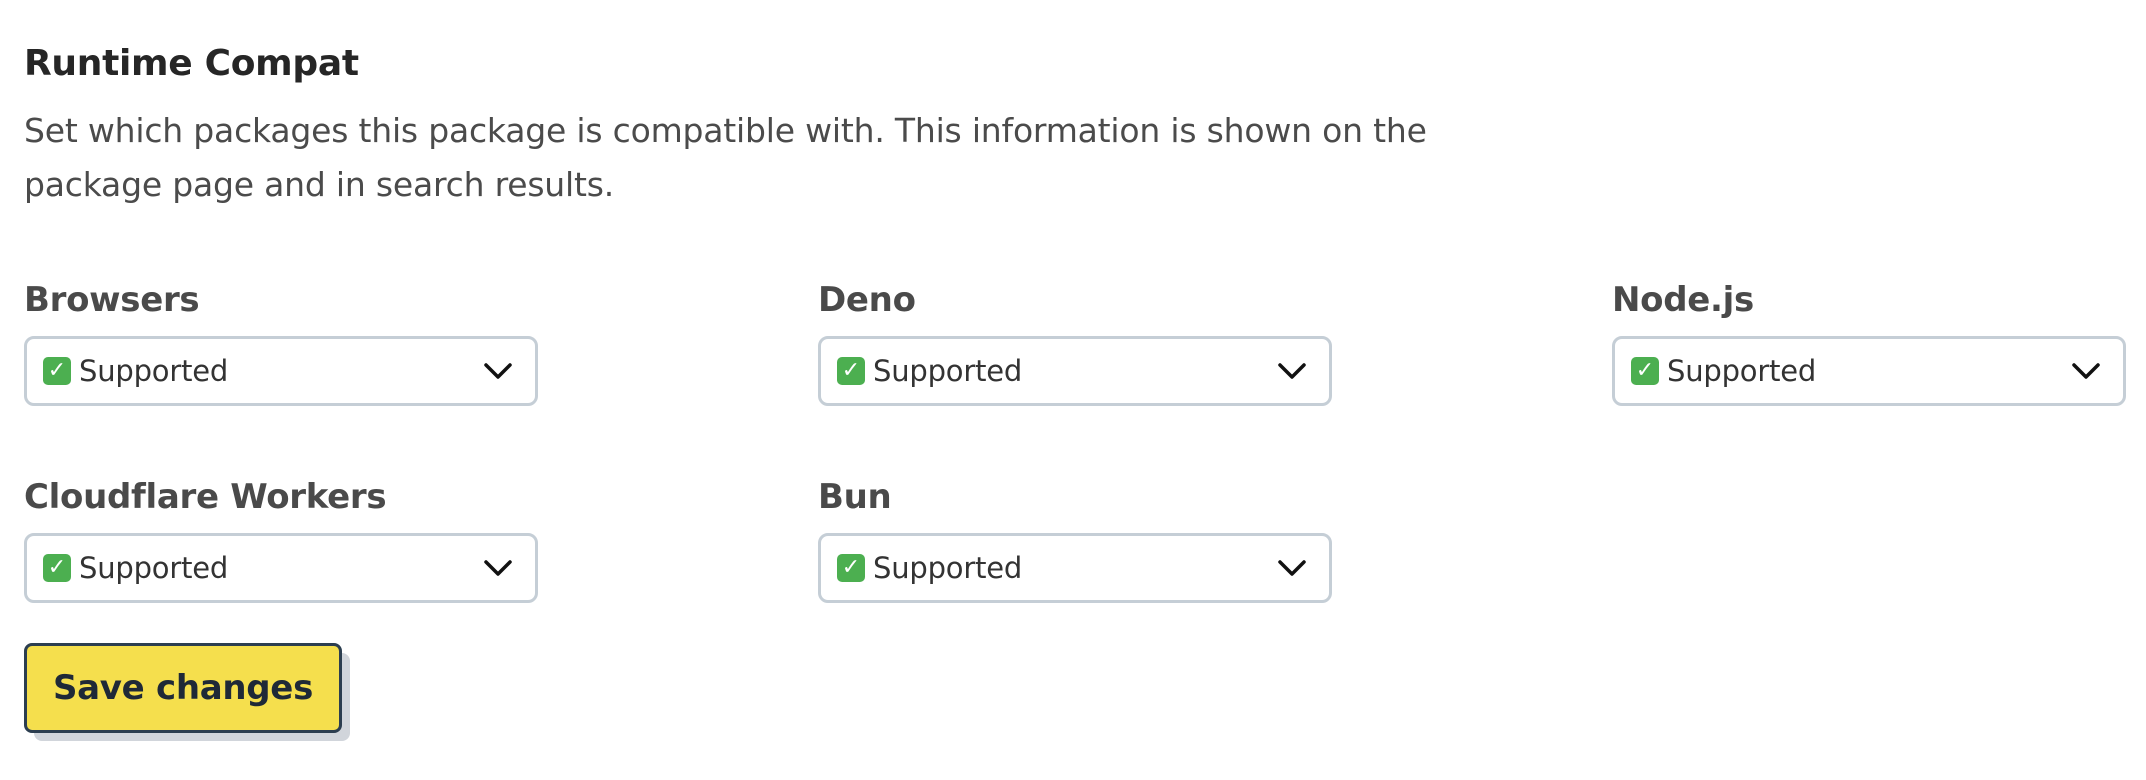  I want to click on select-nodejs: ✓ Supported, so click(1869, 371).